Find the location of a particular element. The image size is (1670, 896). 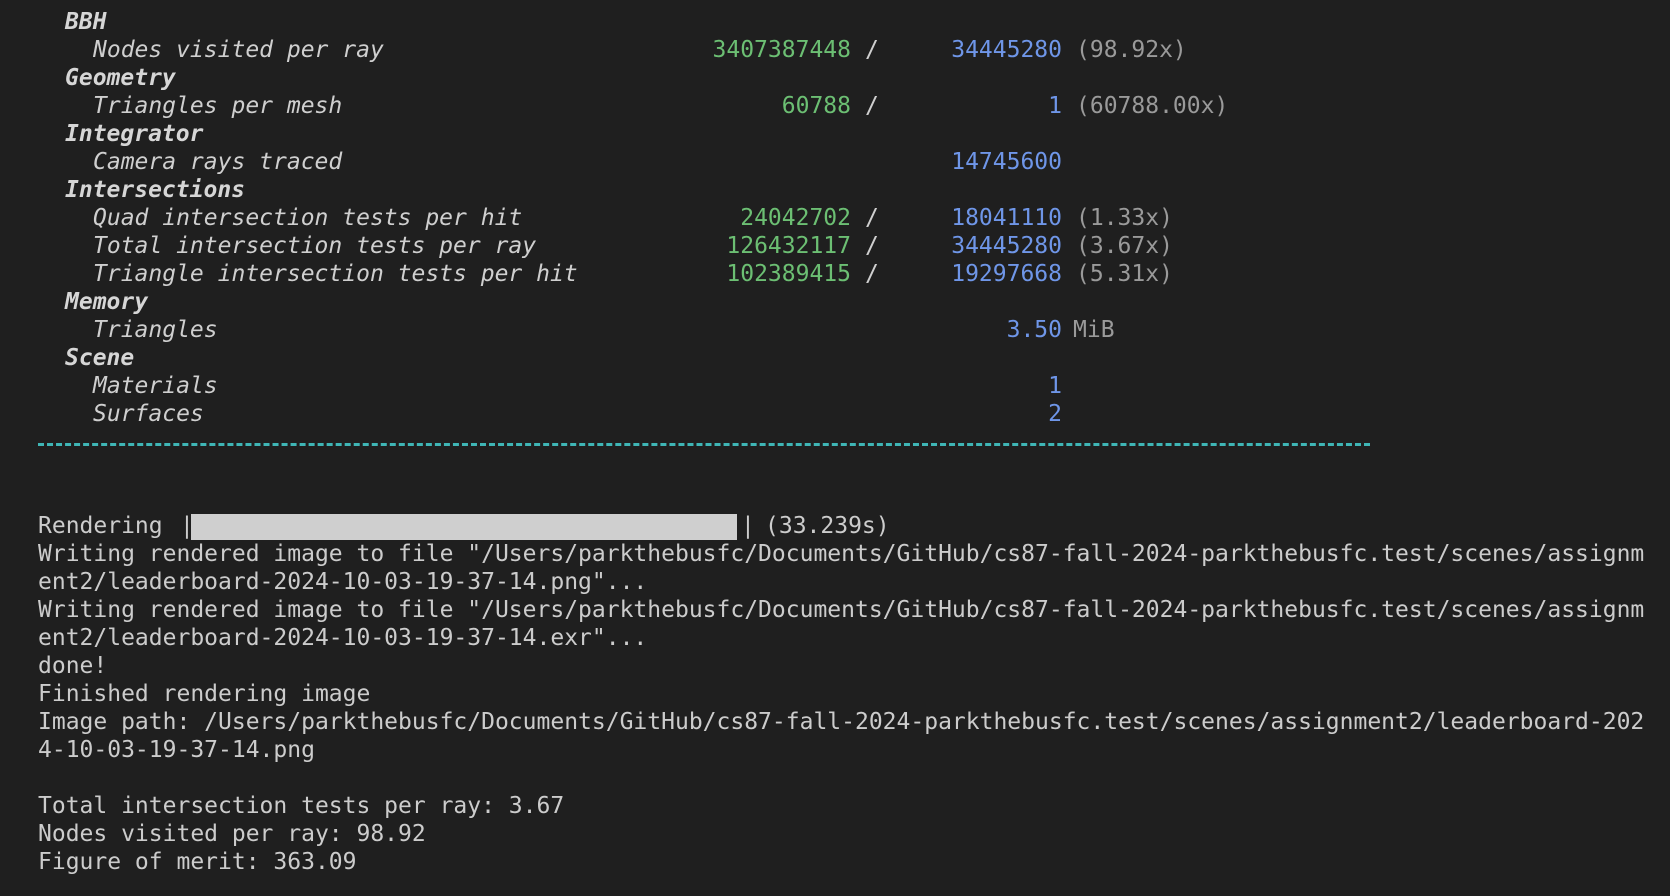

stat-label: Nodes visited per ray is located at coordinates (238, 50).